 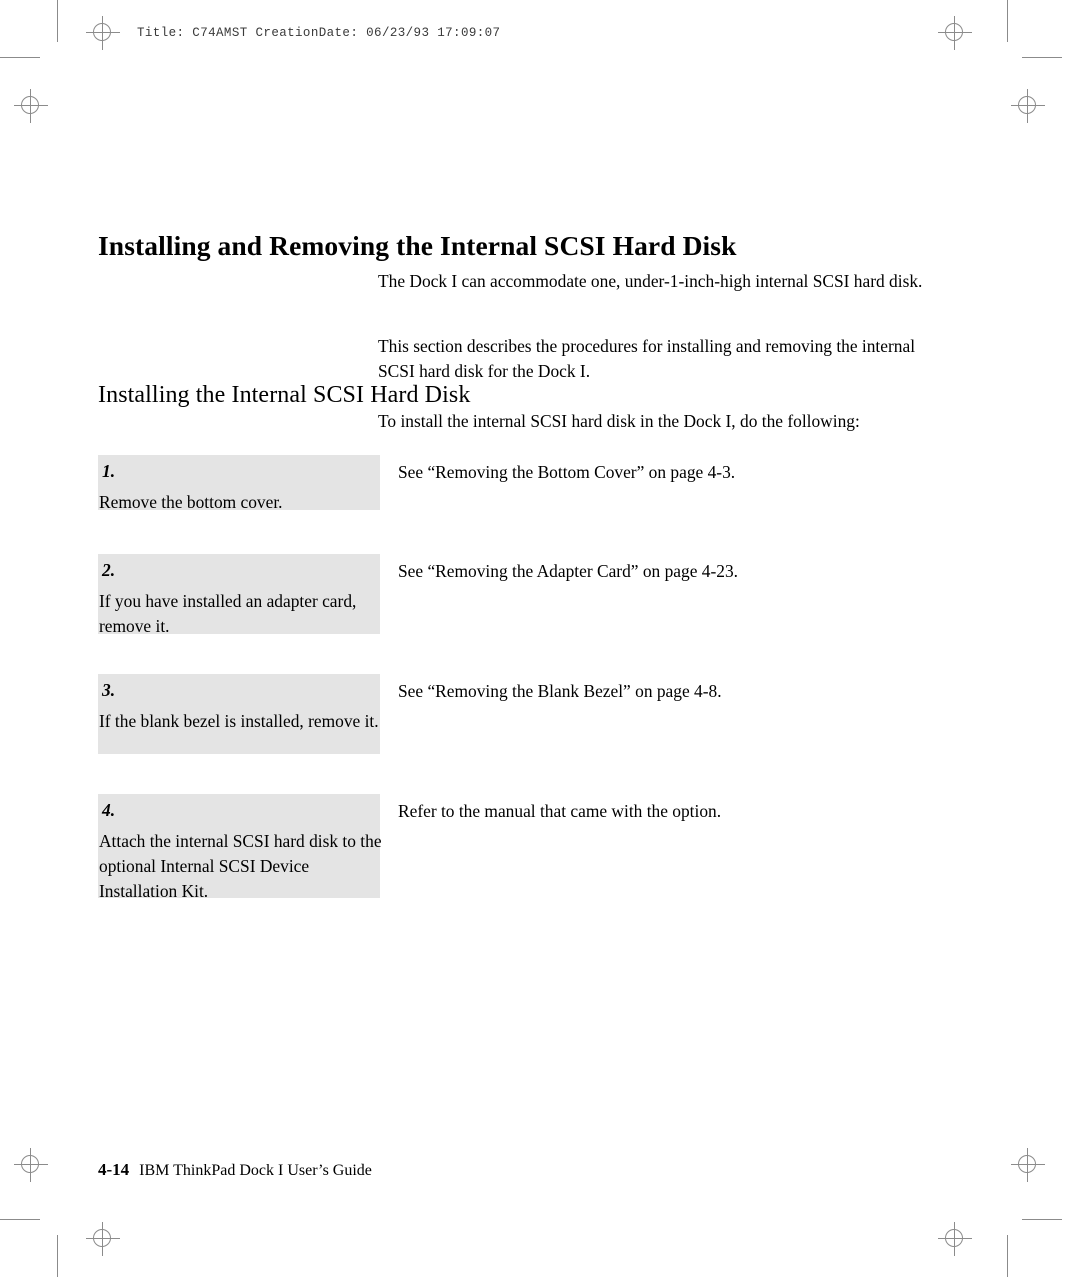 What do you see at coordinates (103, 33) in the screenshot?
I see `registration-mark-top-center-left` at bounding box center [103, 33].